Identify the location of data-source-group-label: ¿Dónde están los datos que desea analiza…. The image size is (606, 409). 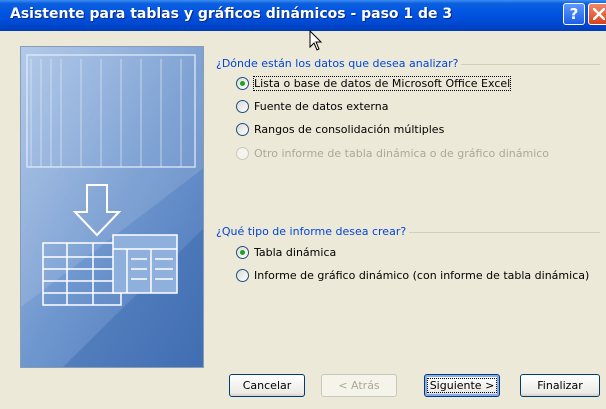
(339, 63).